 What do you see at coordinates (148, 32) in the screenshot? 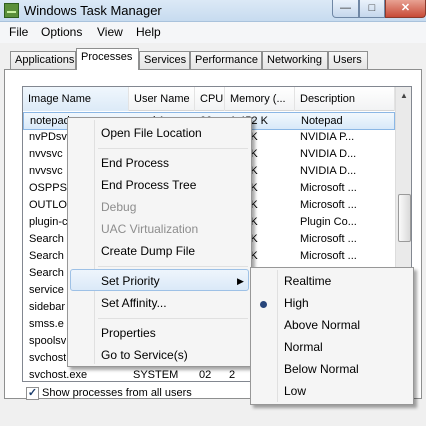
I see `menu-help: Help` at bounding box center [148, 32].